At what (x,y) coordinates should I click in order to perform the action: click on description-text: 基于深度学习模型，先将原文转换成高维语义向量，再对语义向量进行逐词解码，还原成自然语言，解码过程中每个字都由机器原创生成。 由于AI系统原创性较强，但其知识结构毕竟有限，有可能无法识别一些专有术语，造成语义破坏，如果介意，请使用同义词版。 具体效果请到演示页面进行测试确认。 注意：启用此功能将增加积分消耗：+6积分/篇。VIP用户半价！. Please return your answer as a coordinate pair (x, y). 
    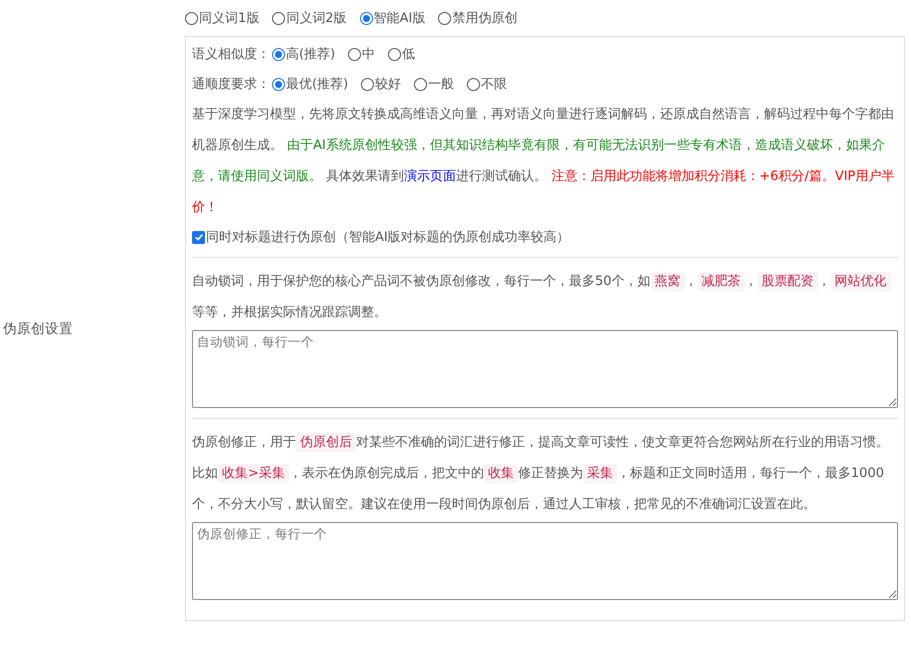
    Looking at the image, I should click on (544, 161).